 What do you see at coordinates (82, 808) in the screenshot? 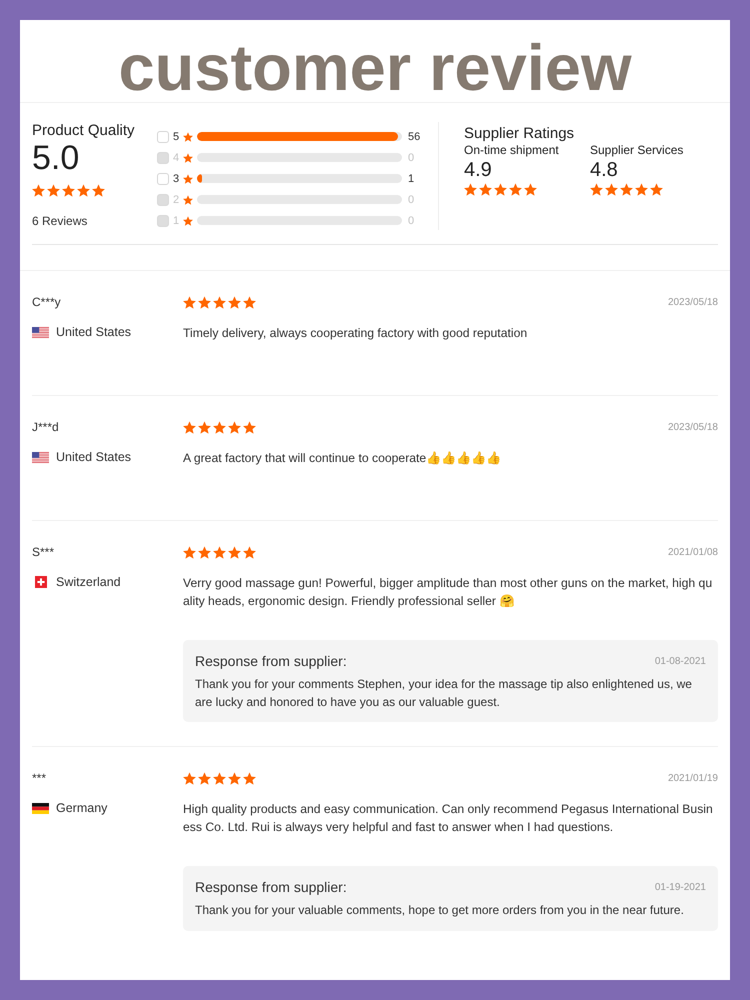
I see `country-name: Germany` at bounding box center [82, 808].